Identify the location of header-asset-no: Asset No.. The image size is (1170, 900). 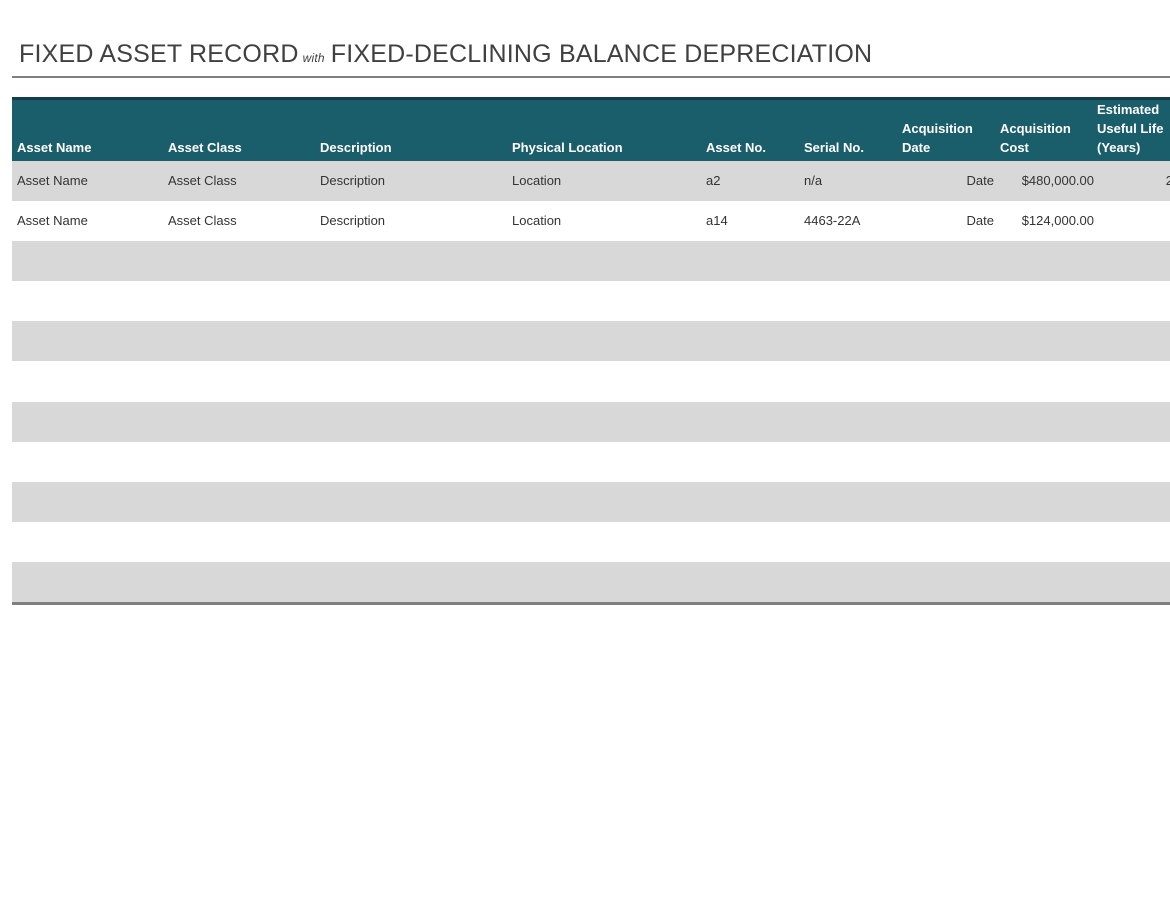
(736, 147).